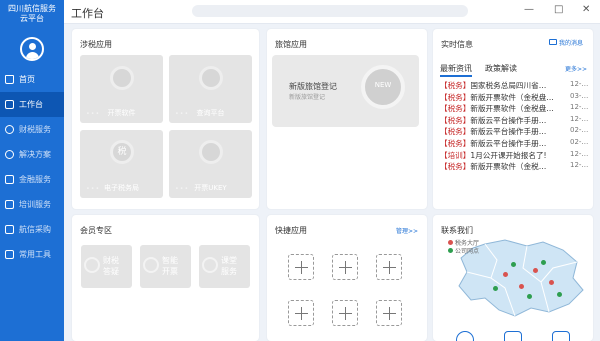 The height and width of the screenshot is (341, 600). What do you see at coordinates (122, 152) in the screenshot?
I see `tax-icon: 税` at bounding box center [122, 152].